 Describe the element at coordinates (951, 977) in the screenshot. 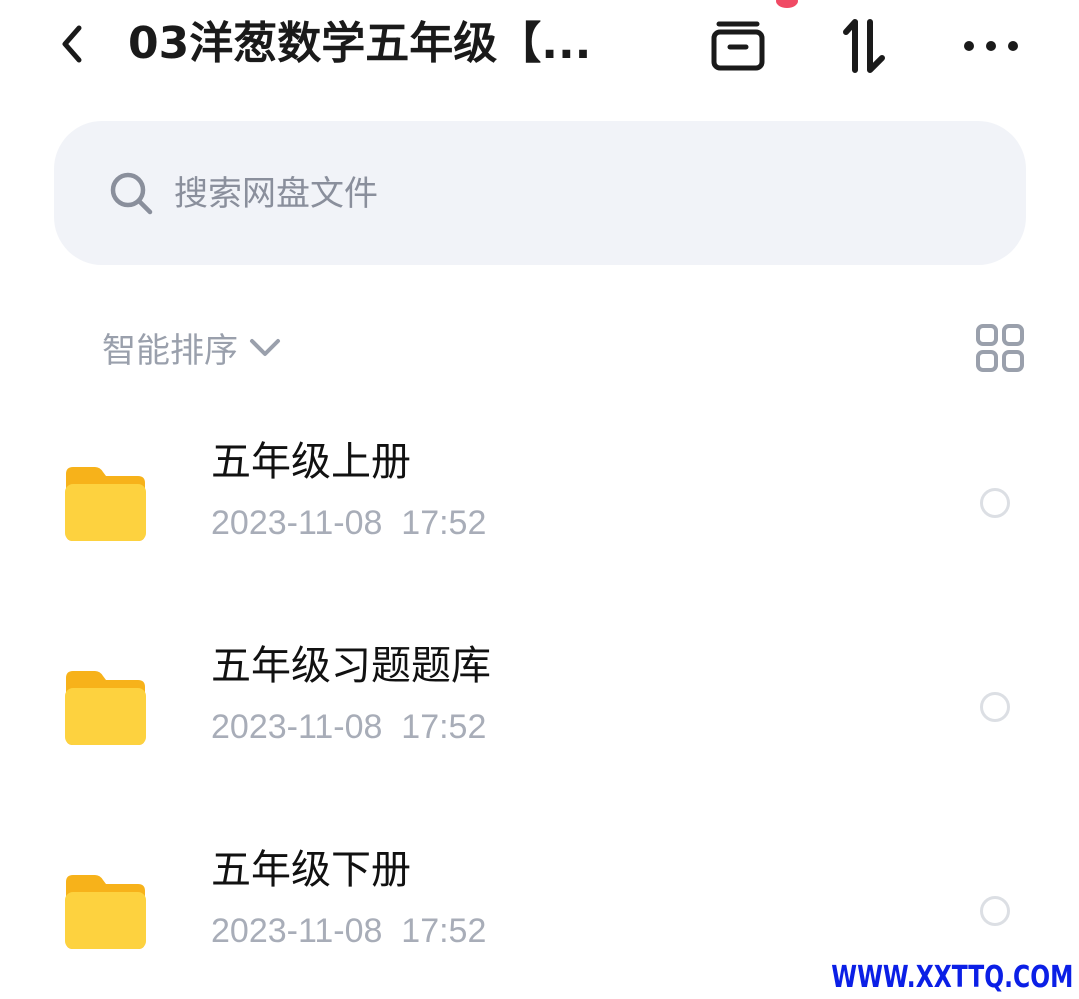

I see `watermark: WWW.XXTTQ.COM` at that location.